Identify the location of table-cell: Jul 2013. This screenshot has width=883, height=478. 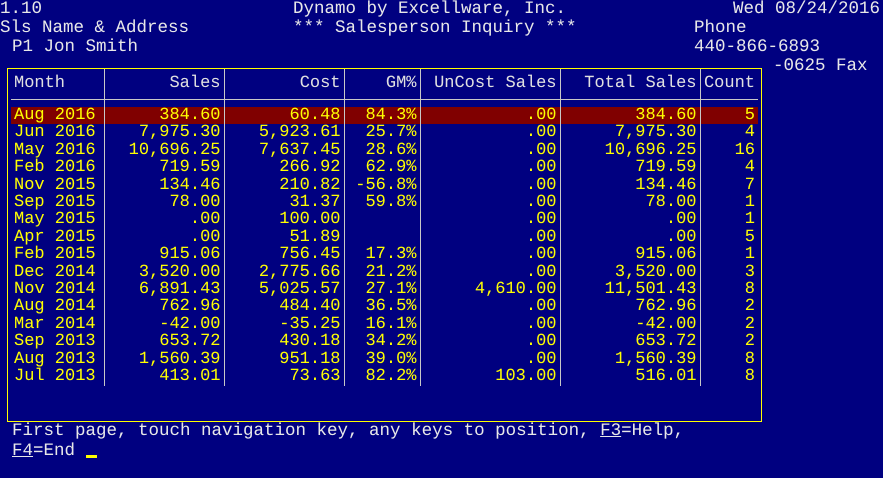
(57, 377).